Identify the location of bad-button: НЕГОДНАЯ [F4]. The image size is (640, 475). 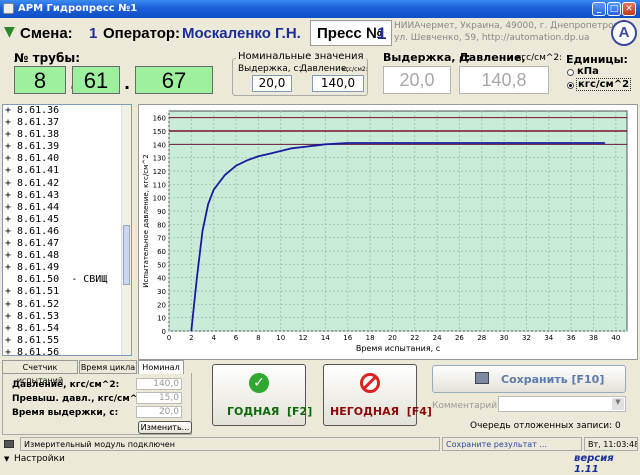
(377, 395).